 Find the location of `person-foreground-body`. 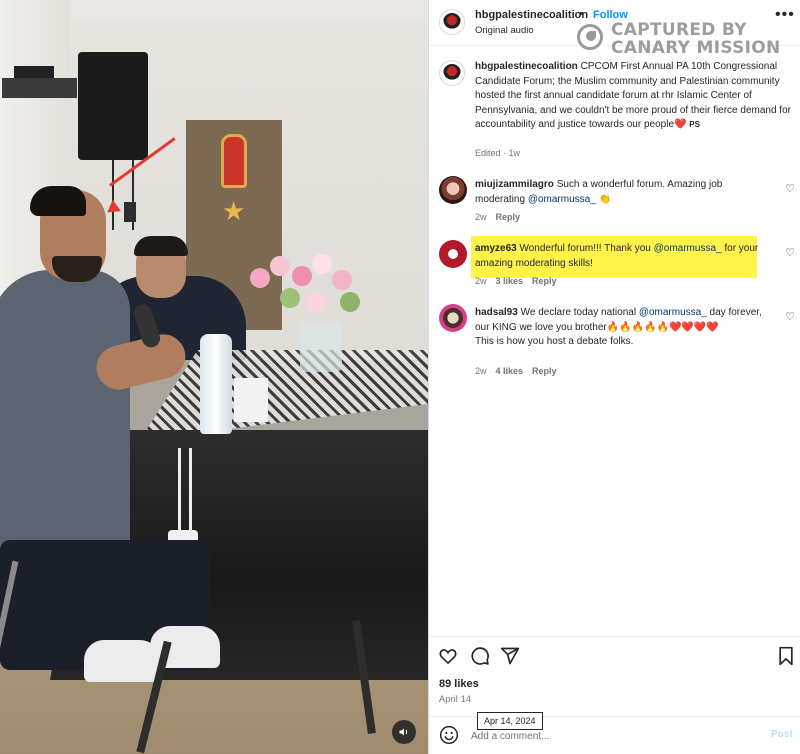

person-foreground-body is located at coordinates (65, 425).